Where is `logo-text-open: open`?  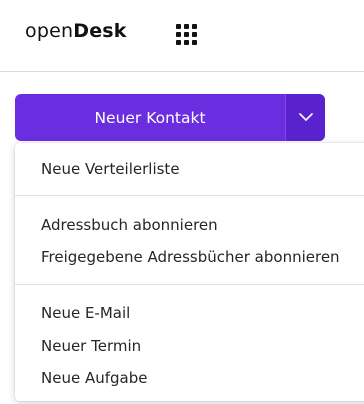
logo-text-open: open is located at coordinates (49, 31).